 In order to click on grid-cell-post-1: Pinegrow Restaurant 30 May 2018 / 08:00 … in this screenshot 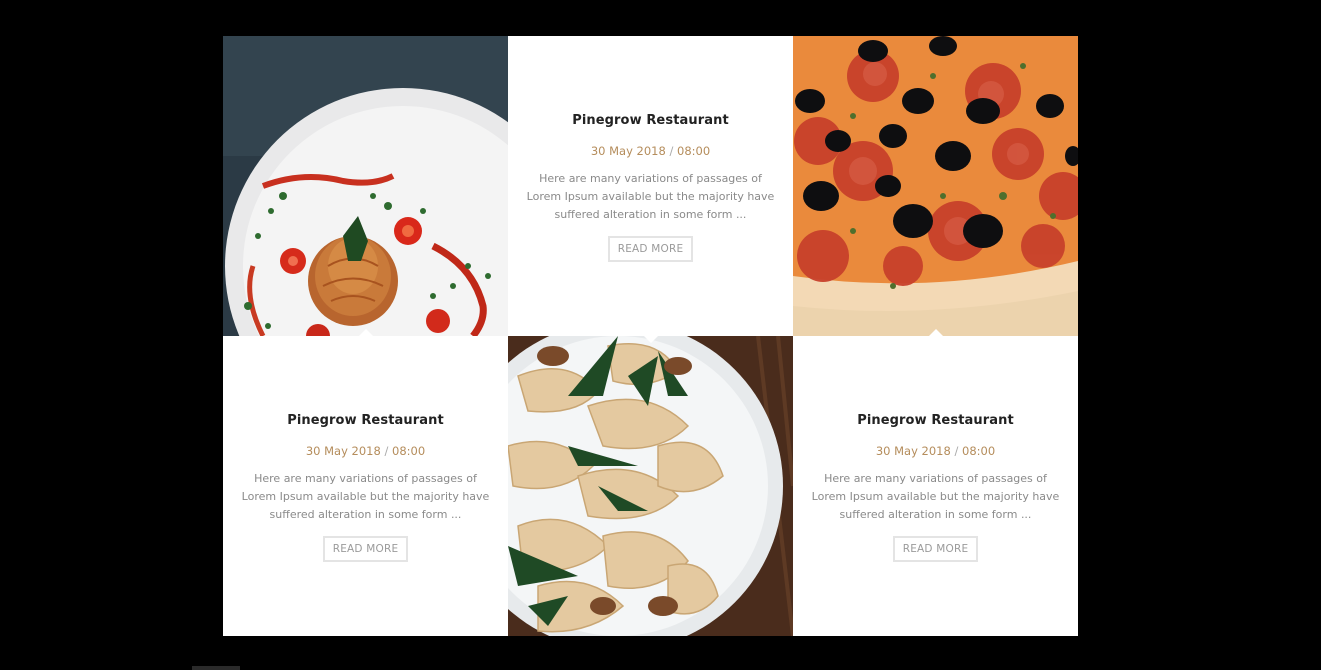, I will do `click(650, 186)`.